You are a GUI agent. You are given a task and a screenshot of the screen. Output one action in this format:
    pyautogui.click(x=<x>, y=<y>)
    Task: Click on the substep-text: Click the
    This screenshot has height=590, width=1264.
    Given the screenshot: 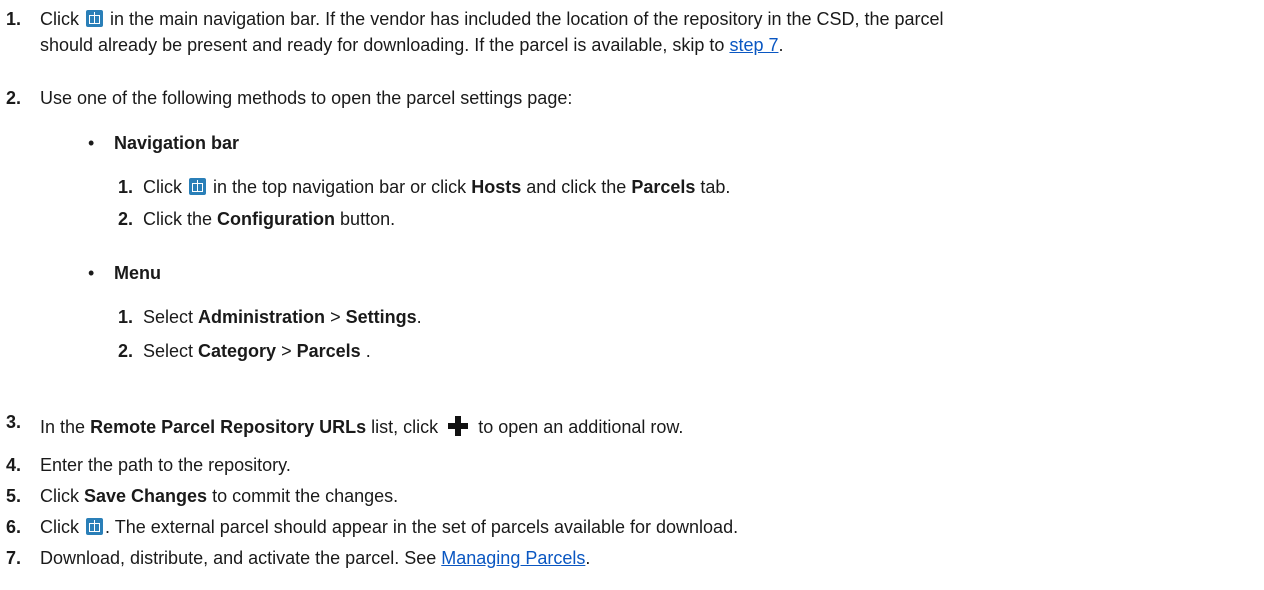 What is the action you would take?
    pyautogui.click(x=178, y=219)
    